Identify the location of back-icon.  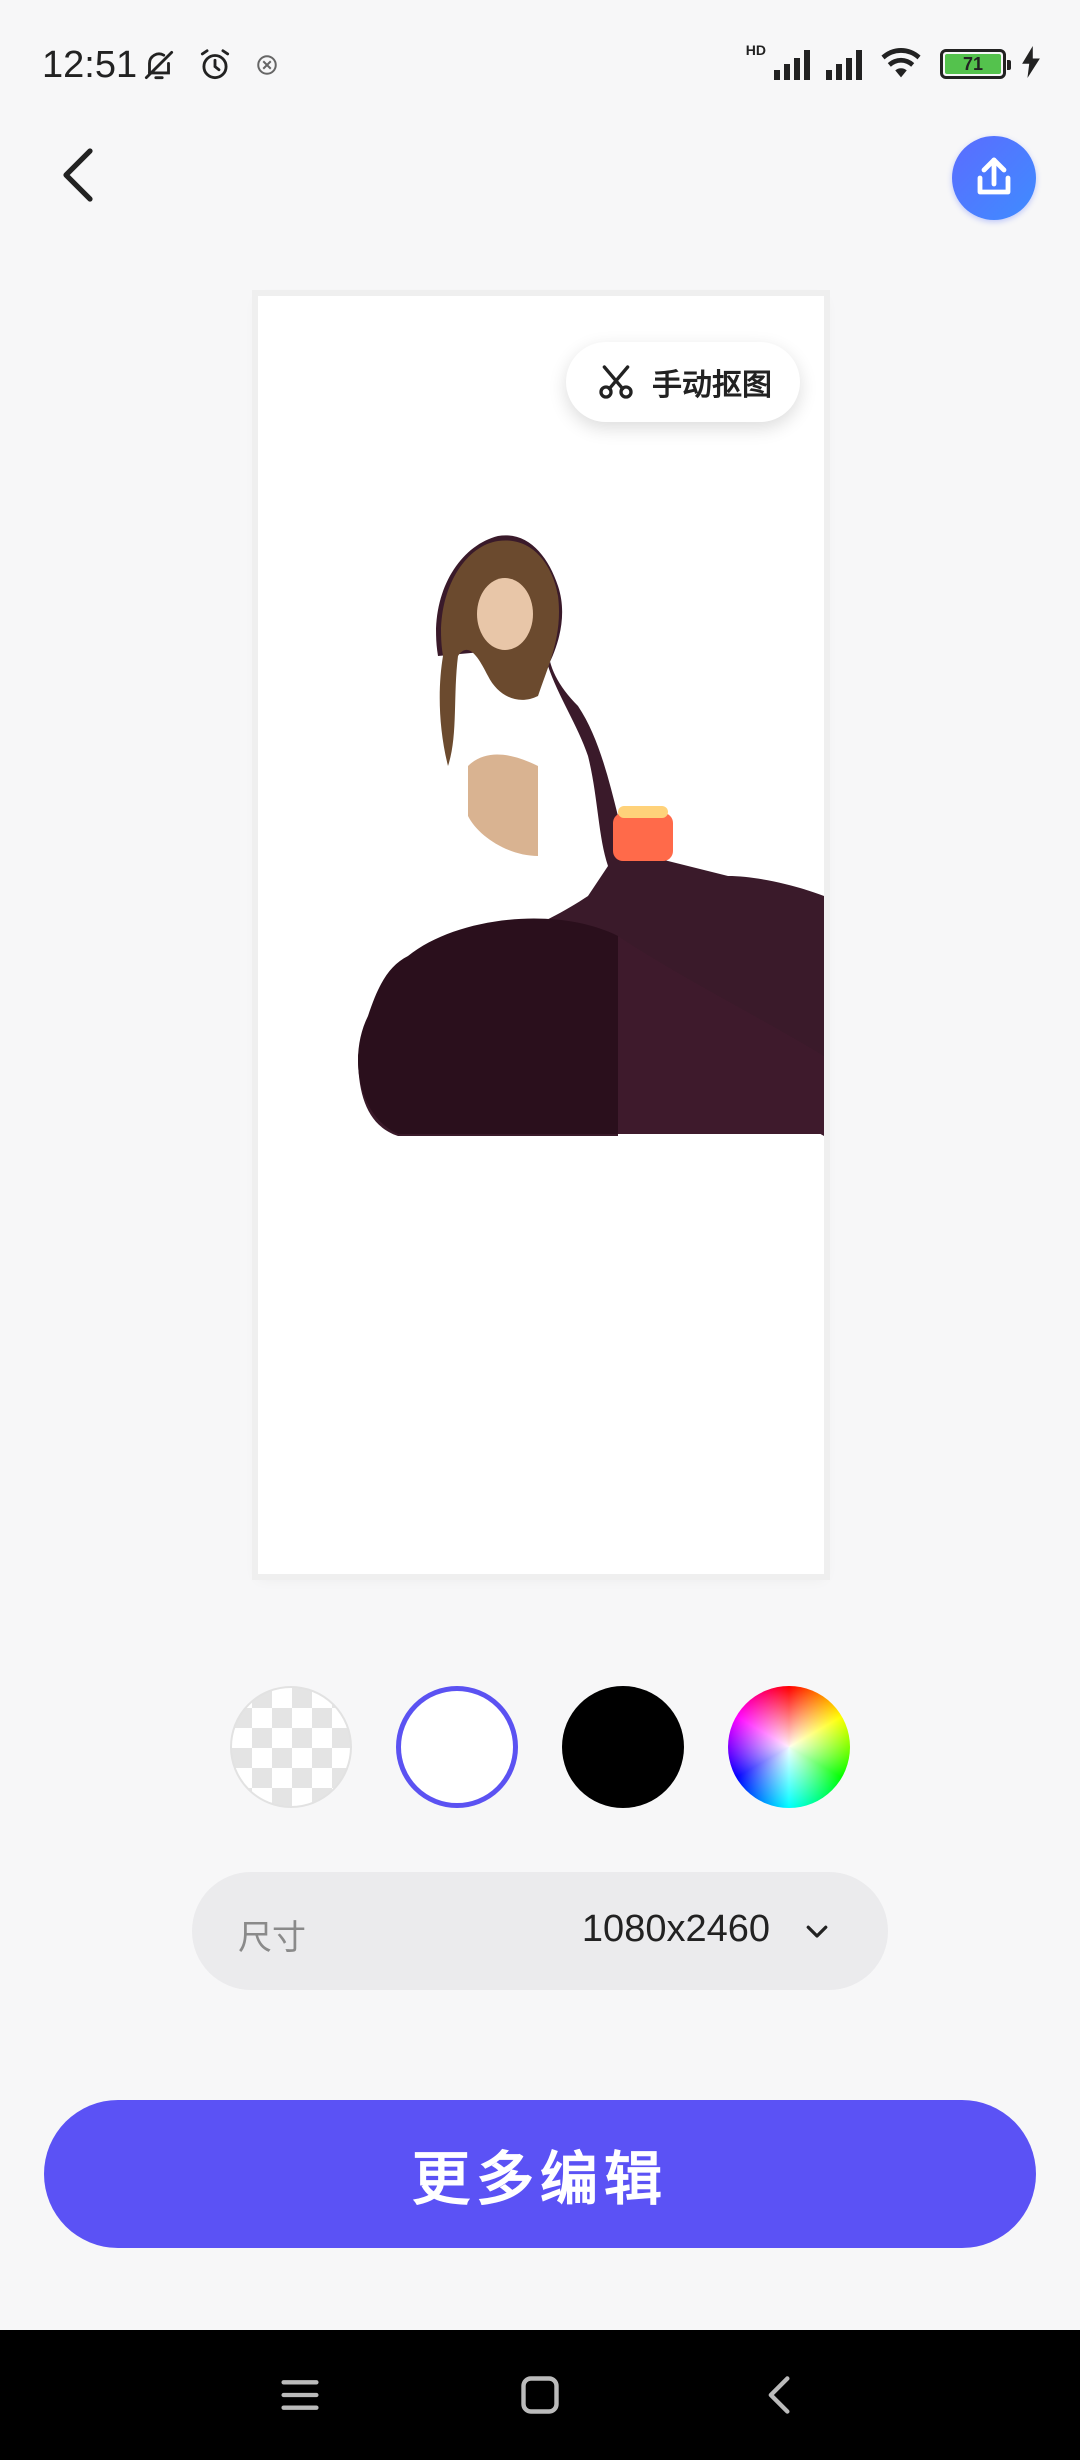
(779, 2395).